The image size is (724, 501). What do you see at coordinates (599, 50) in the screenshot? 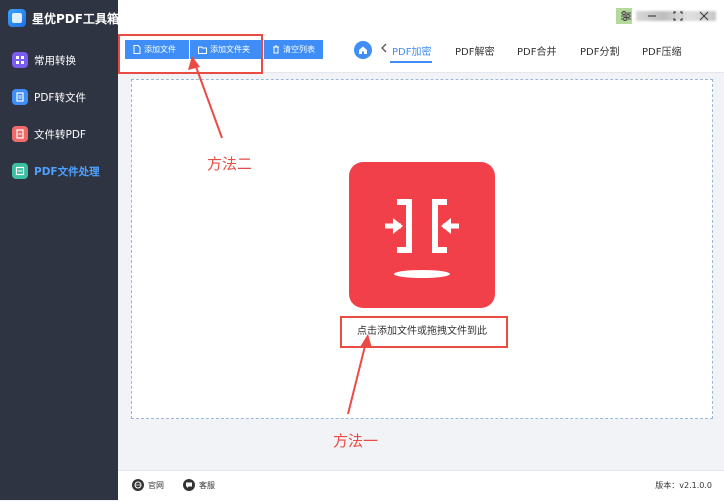
I see `tab-pdf-split: PDF分割` at bounding box center [599, 50].